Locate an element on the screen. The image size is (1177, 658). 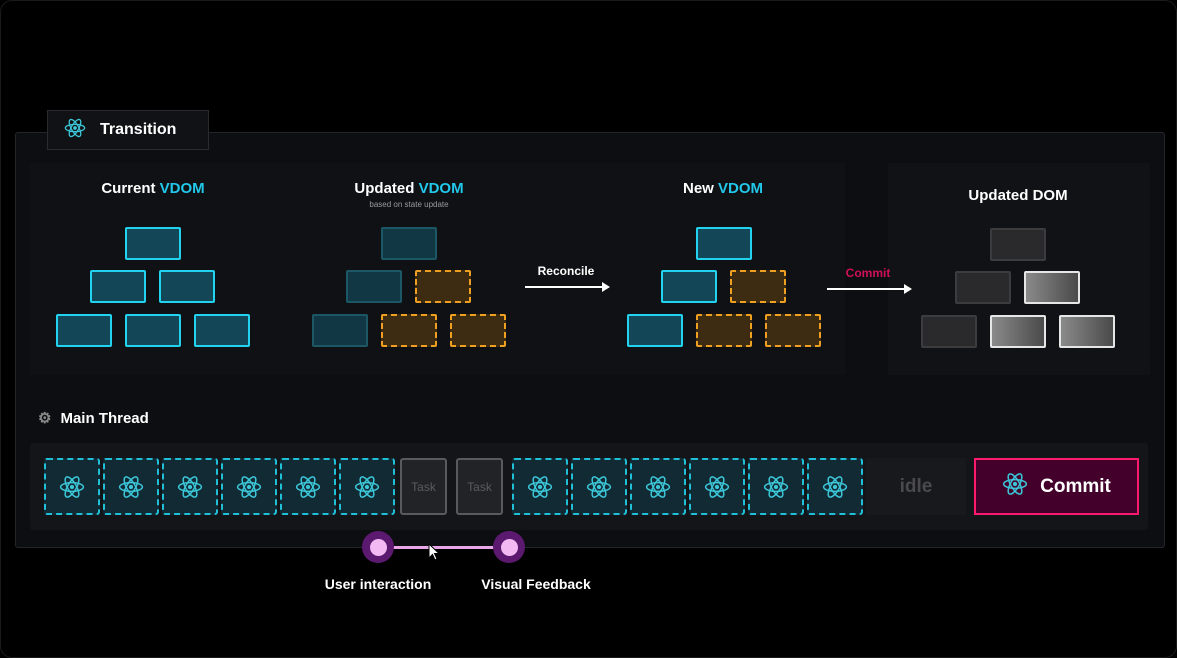
title-text: Updated is located at coordinates (386, 188).